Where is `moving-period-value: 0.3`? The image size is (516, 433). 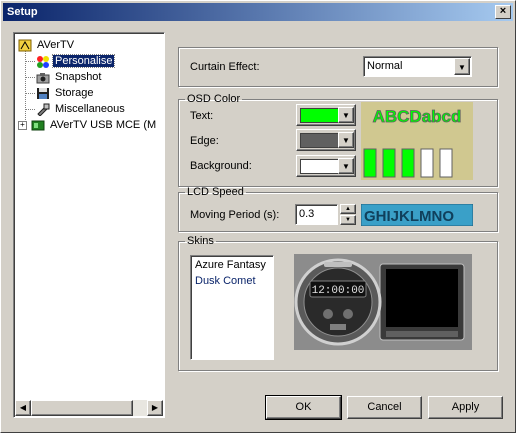 moving-period-value: 0.3 is located at coordinates (307, 214).